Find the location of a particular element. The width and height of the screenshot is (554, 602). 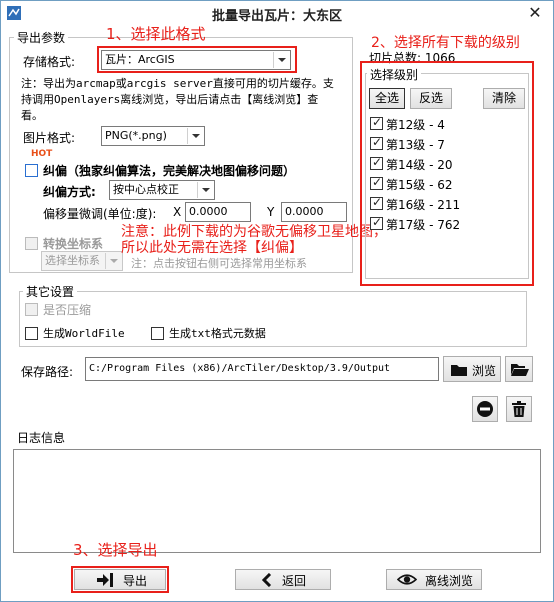

eye-icon is located at coordinates (407, 579).